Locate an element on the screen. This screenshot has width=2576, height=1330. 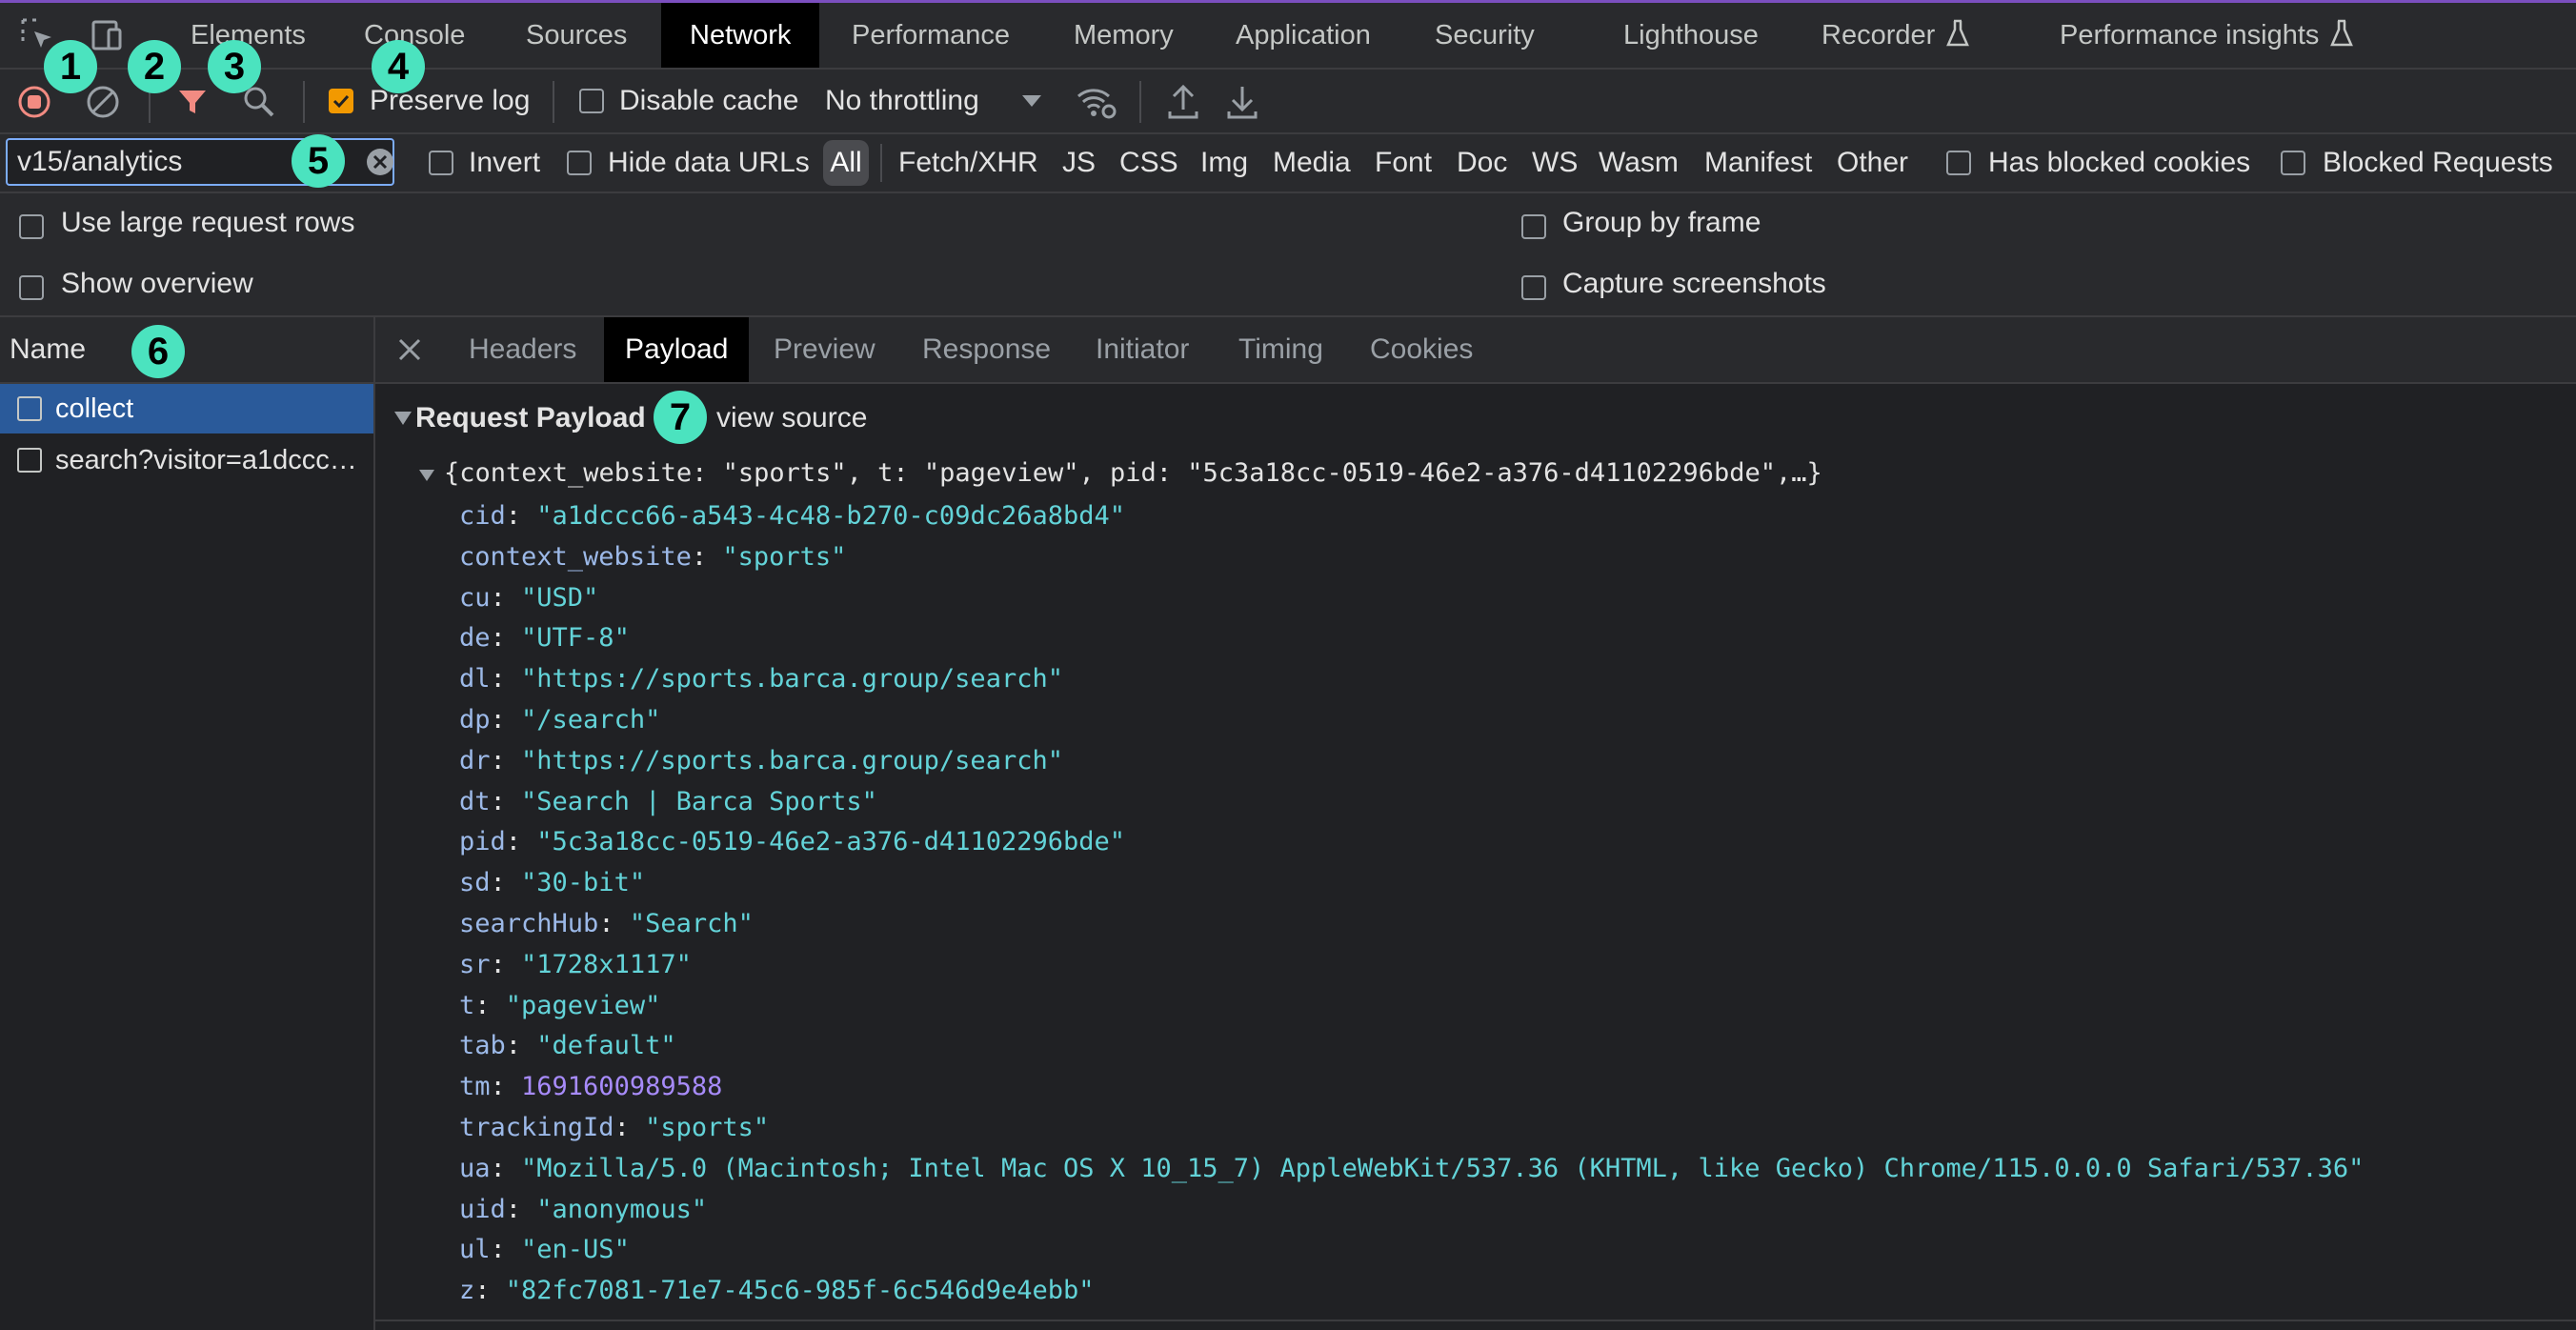
tab-lighthouse: Lighthouse is located at coordinates (1691, 35).